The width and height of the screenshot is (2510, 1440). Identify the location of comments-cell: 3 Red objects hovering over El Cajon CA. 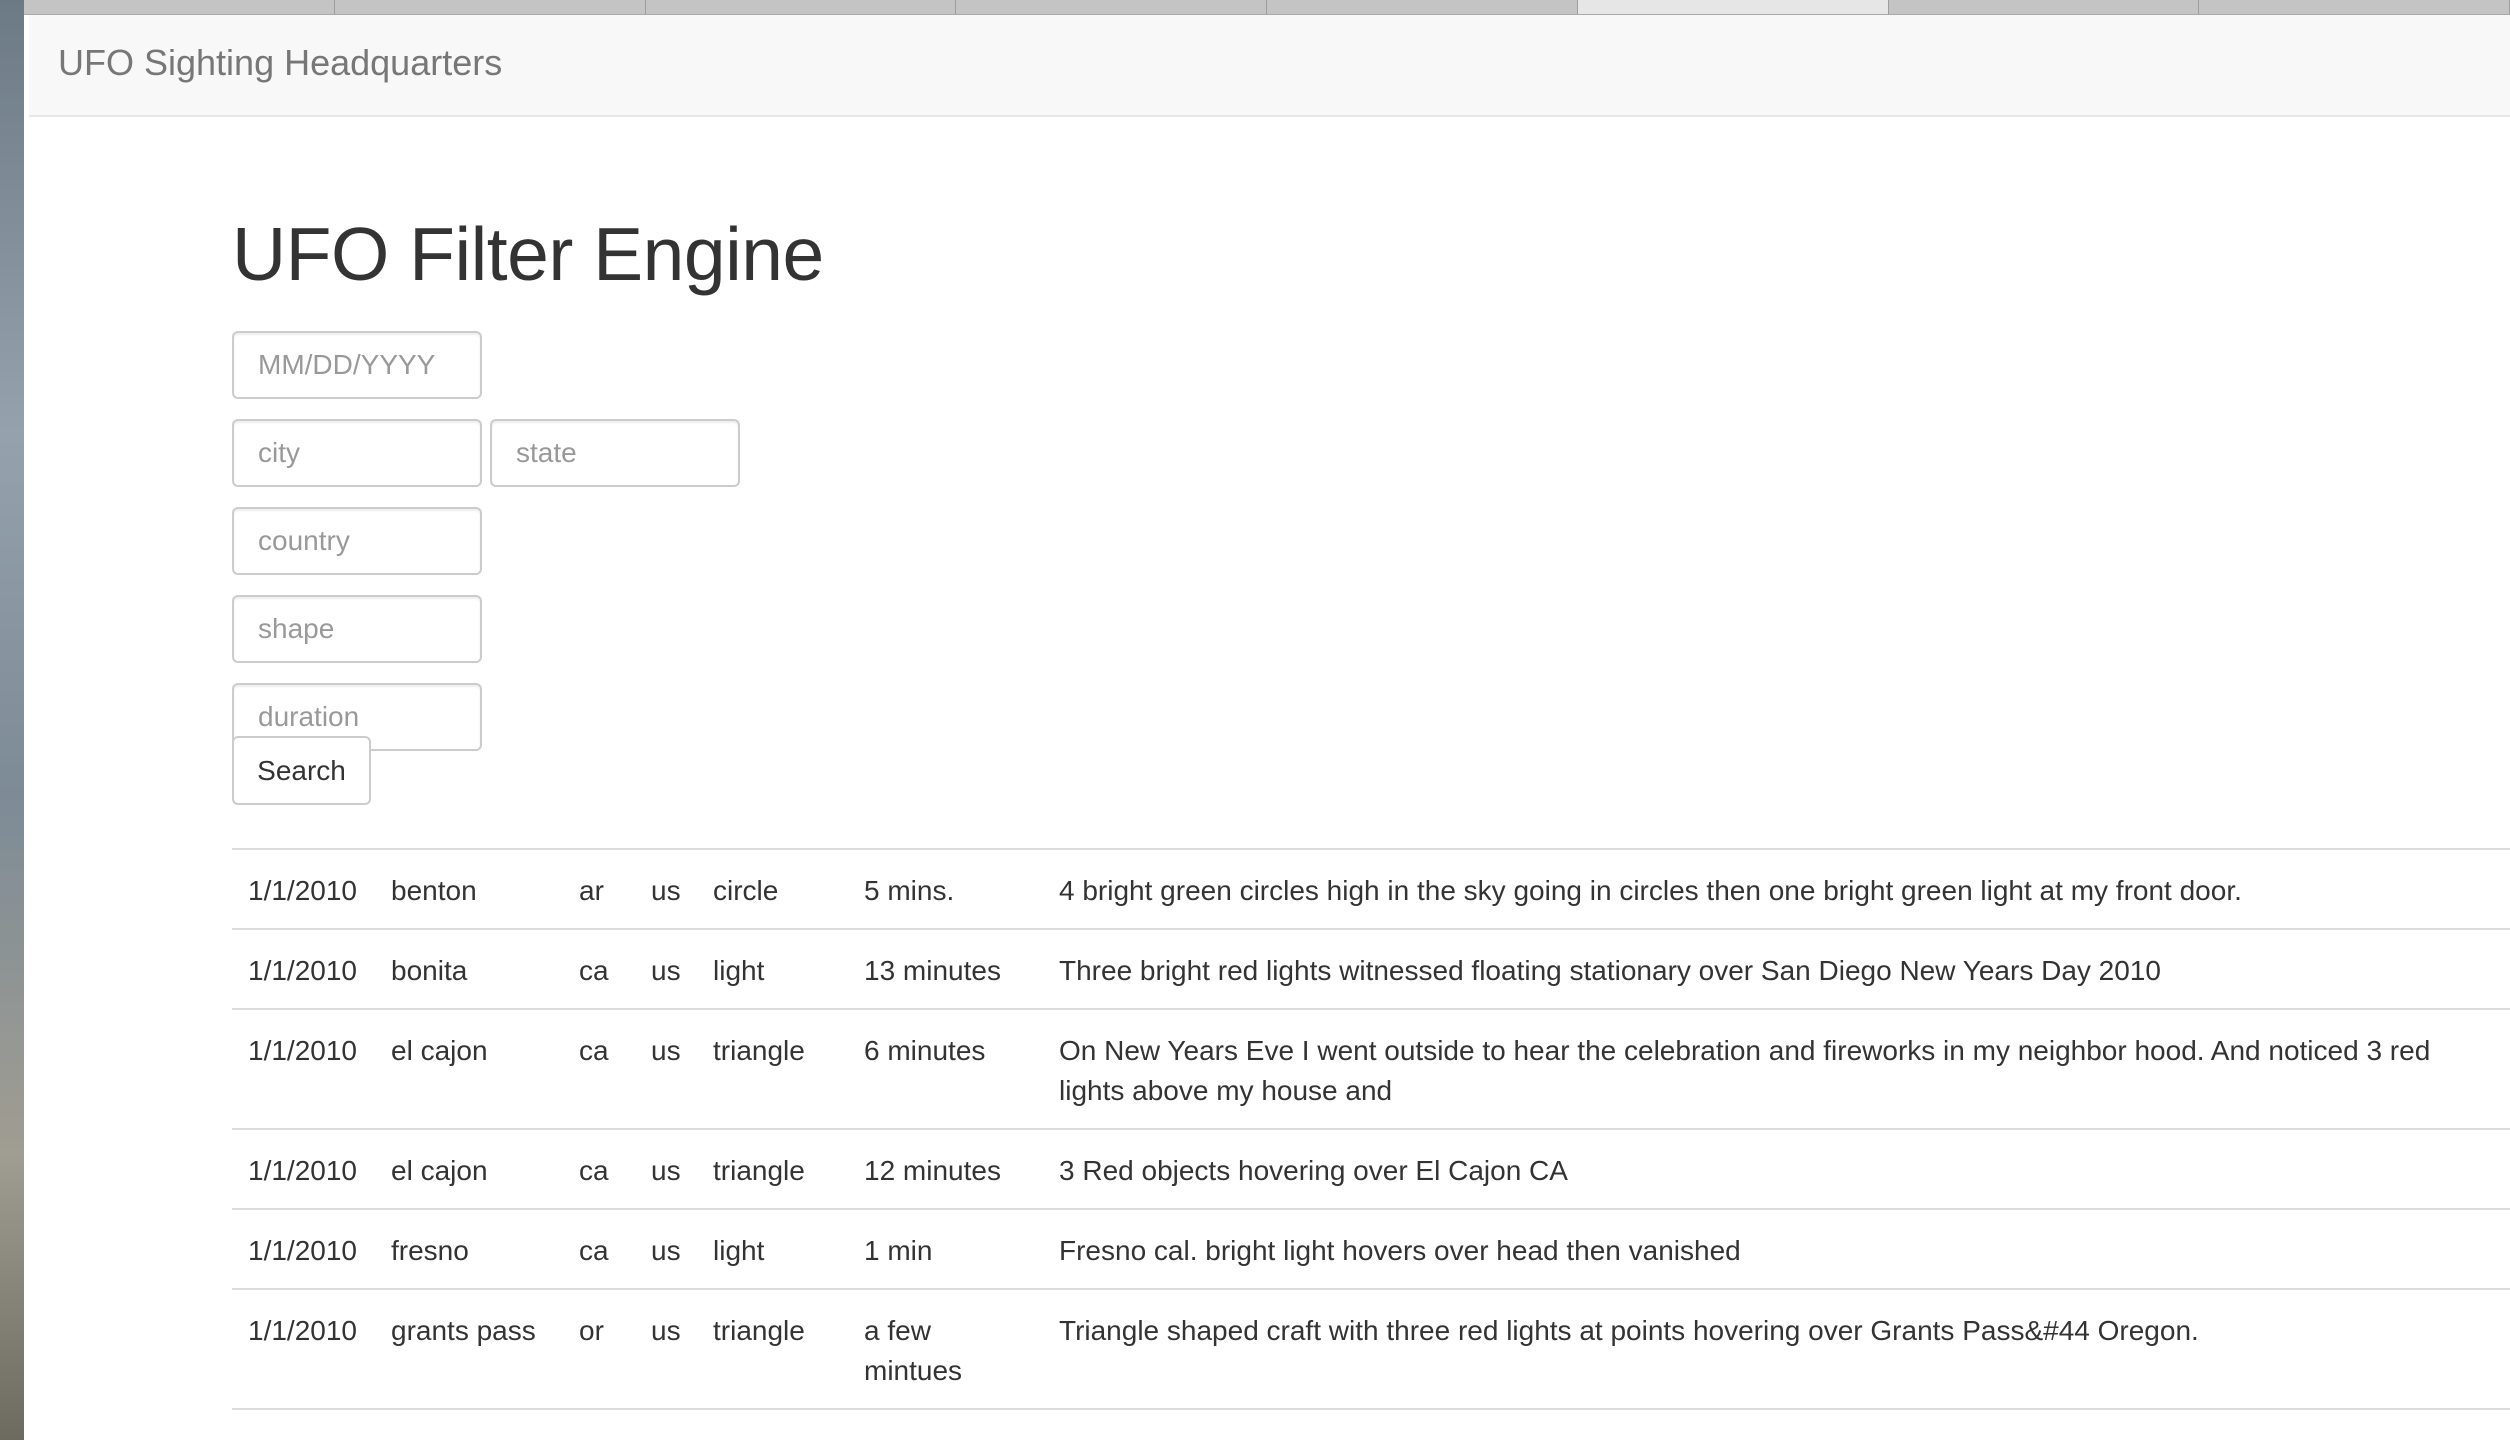
(1776, 1168).